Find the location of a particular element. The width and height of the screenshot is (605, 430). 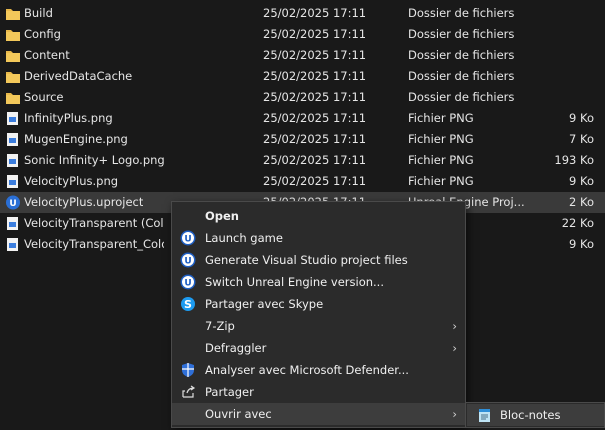

menu-item-launch-game: U Launch game is located at coordinates (318, 238).